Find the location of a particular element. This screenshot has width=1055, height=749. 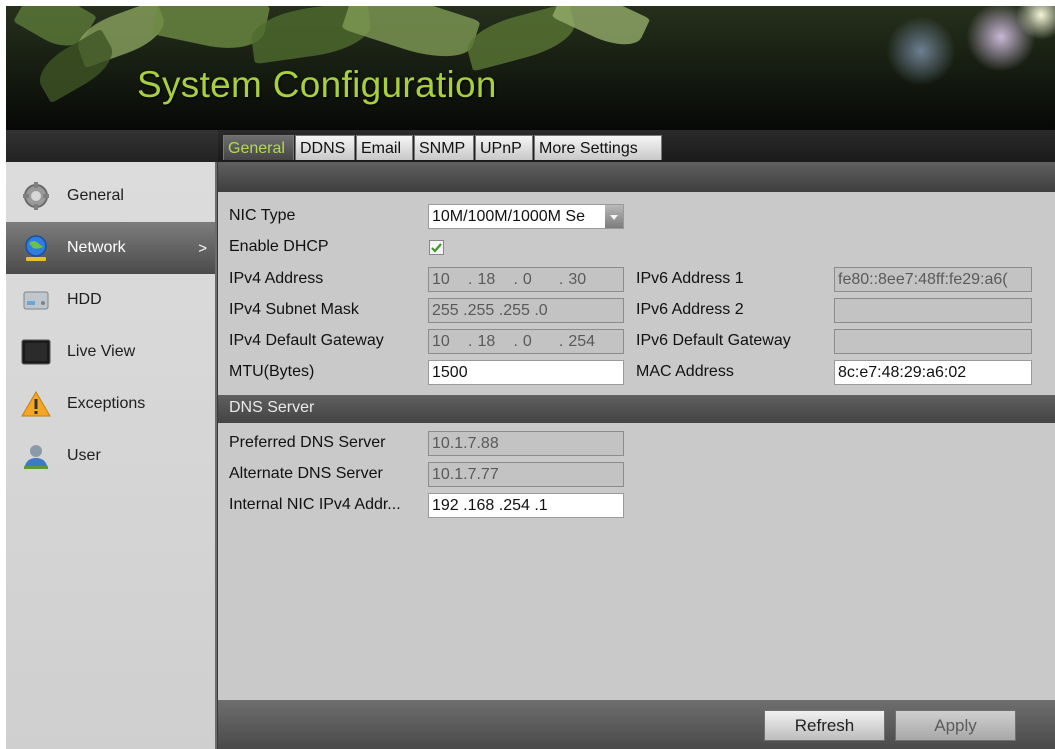

sidebar-item-label: General is located at coordinates (95, 195).